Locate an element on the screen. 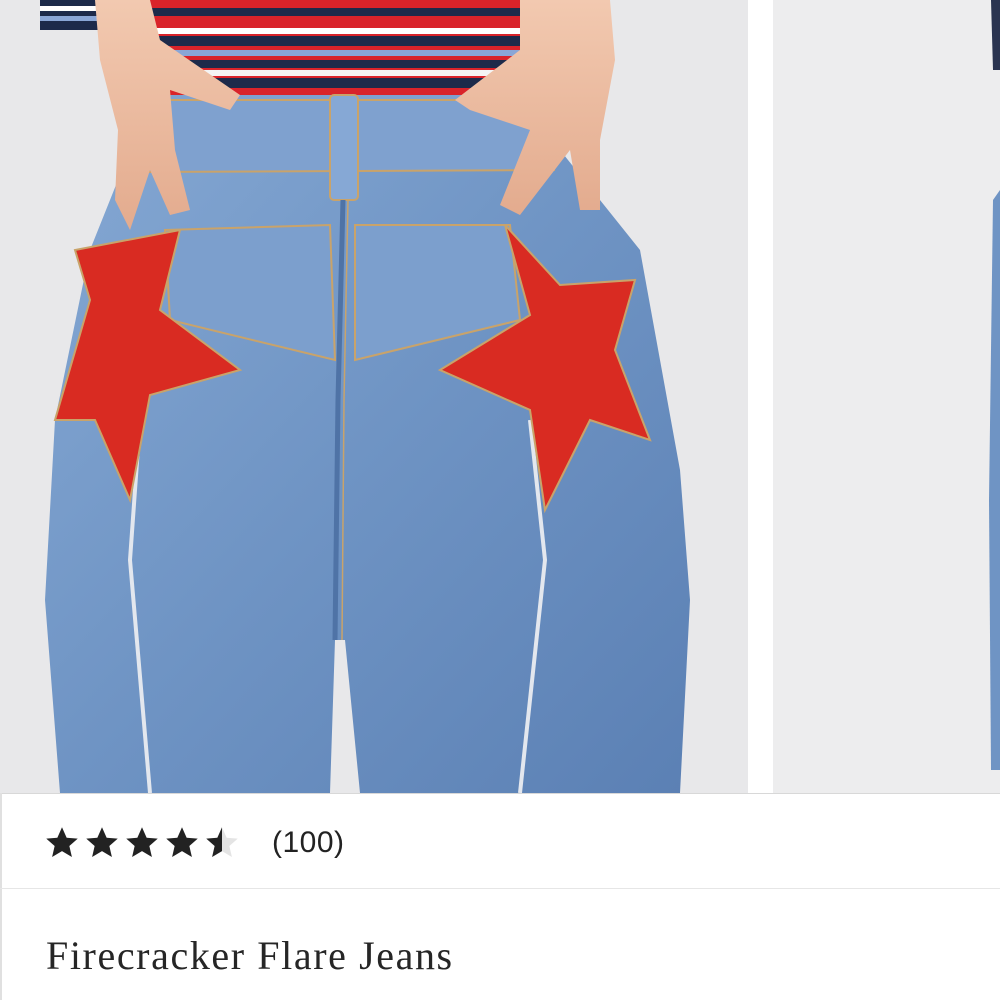 This screenshot has width=1000, height=1000. image-divider is located at coordinates (500, 793).